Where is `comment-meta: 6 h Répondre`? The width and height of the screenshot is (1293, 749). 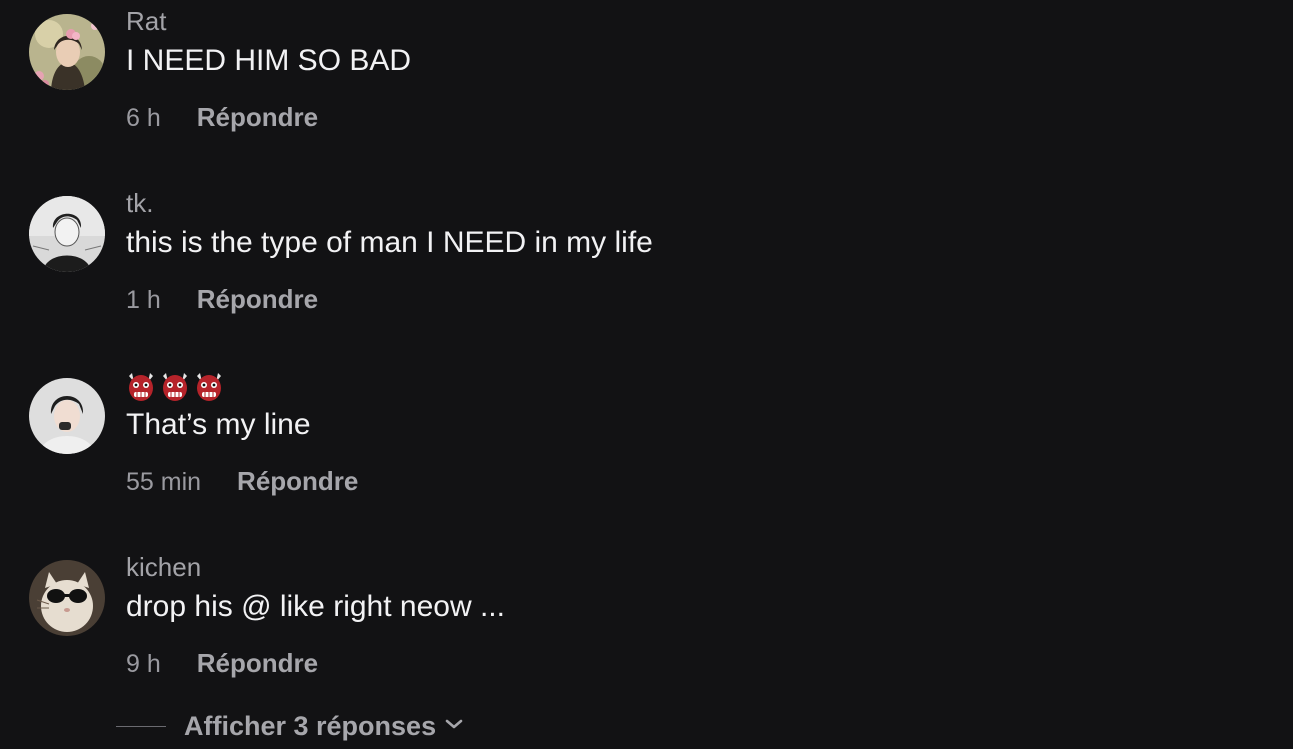
comment-meta: 6 h Répondre is located at coordinates (222, 117).